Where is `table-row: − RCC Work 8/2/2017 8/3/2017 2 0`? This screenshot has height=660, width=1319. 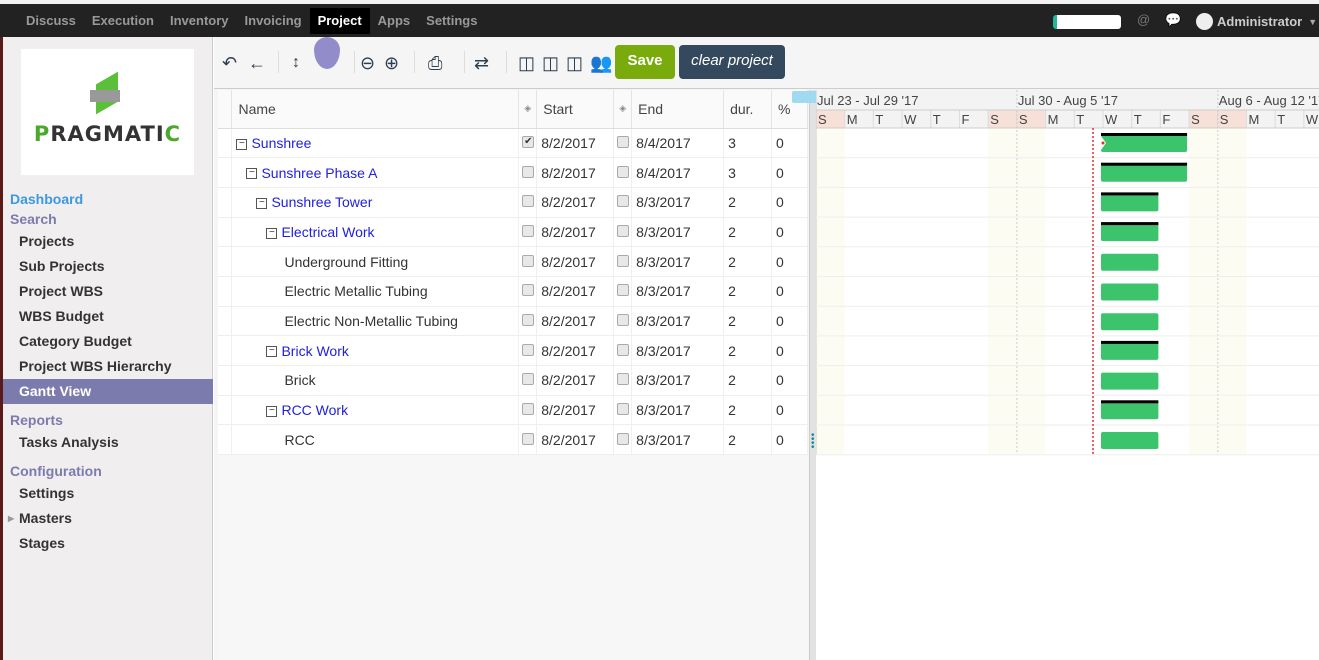 table-row: − RCC Work 8/2/2017 8/3/2017 2 0 is located at coordinates (513, 410).